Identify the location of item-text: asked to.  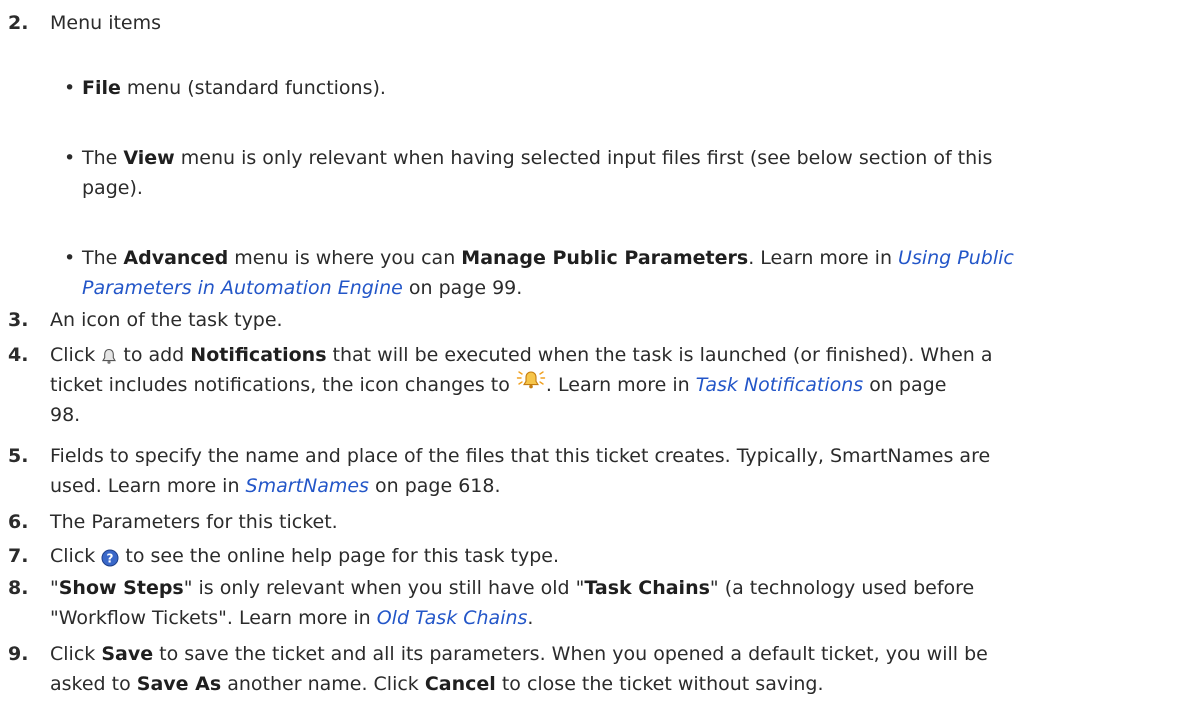
(93, 684).